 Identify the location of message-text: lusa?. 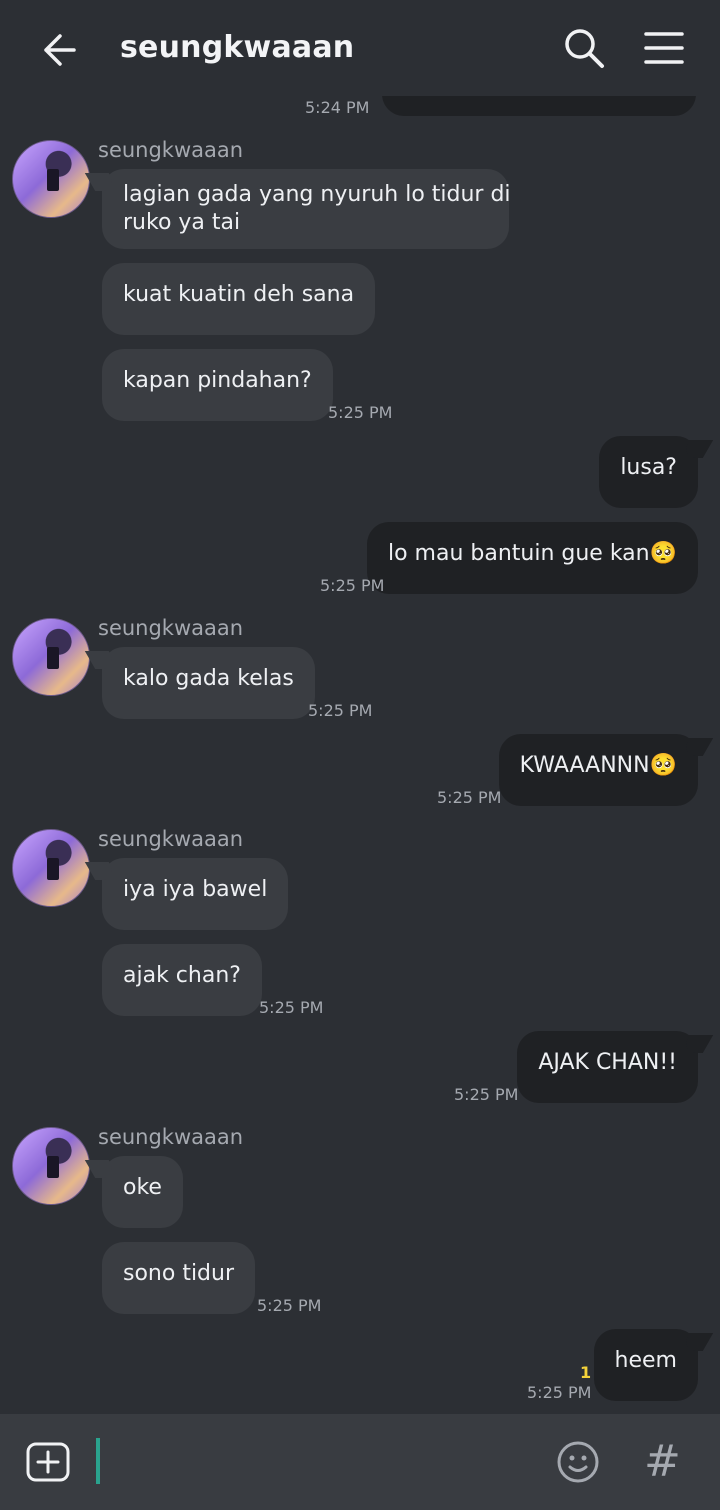
(648, 467).